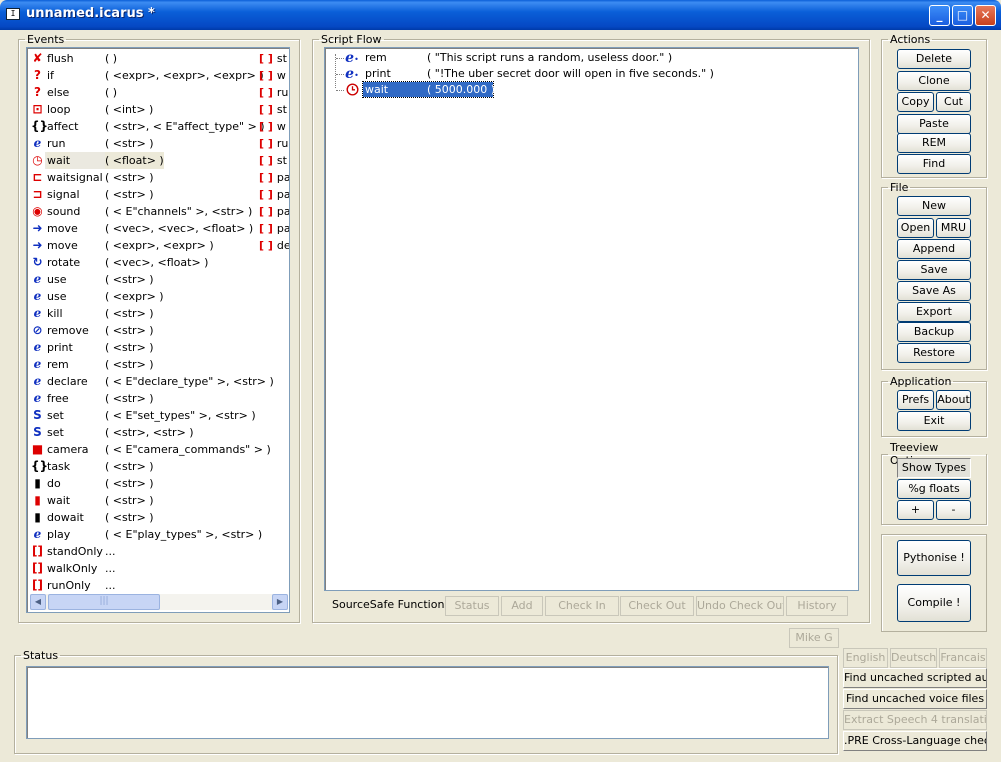 The height and width of the screenshot is (762, 1001). I want to click on event-item: e declare ( < E"declare_type" >, <str> ), so click(157, 381).